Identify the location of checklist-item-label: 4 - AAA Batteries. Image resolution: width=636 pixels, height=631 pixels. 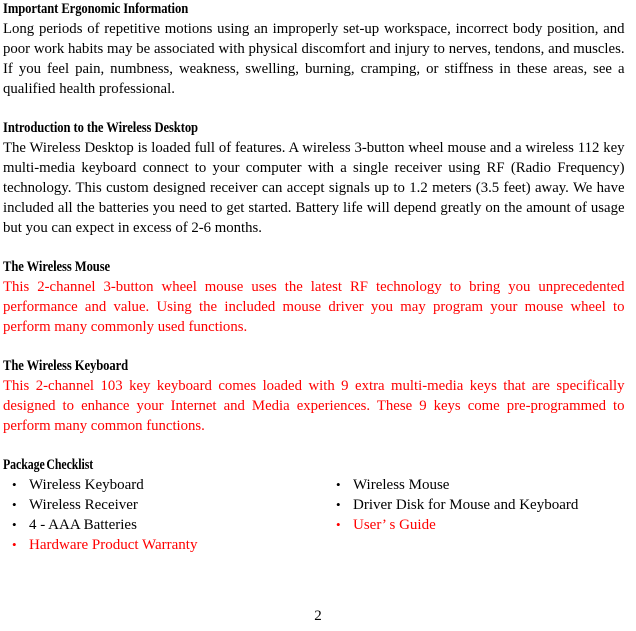
(83, 525).